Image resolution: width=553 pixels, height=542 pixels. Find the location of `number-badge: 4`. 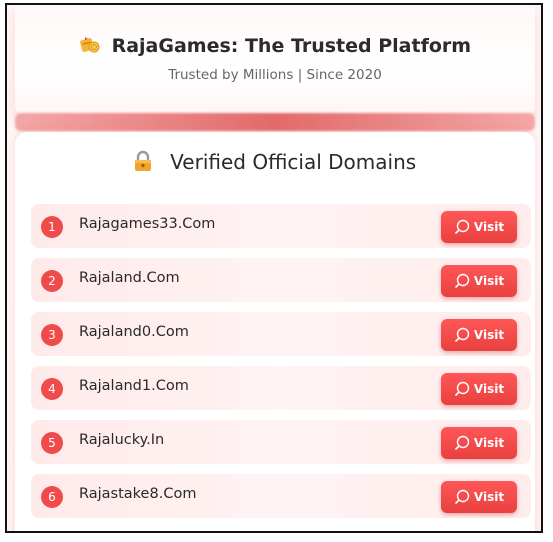

number-badge: 4 is located at coordinates (52, 389).